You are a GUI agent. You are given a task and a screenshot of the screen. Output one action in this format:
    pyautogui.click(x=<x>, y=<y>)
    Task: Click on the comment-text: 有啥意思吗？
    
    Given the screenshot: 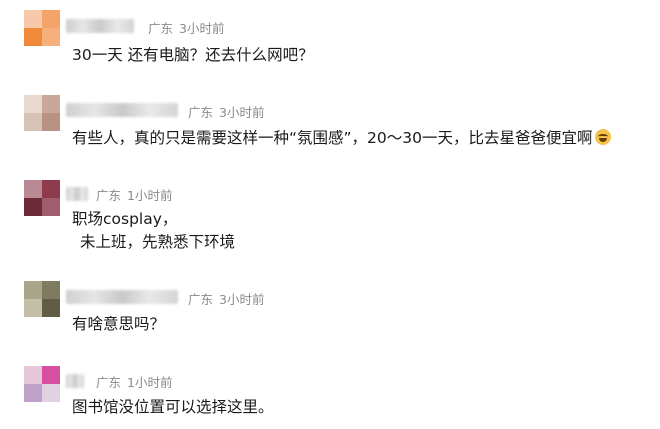 What is the action you would take?
    pyautogui.click(x=119, y=324)
    